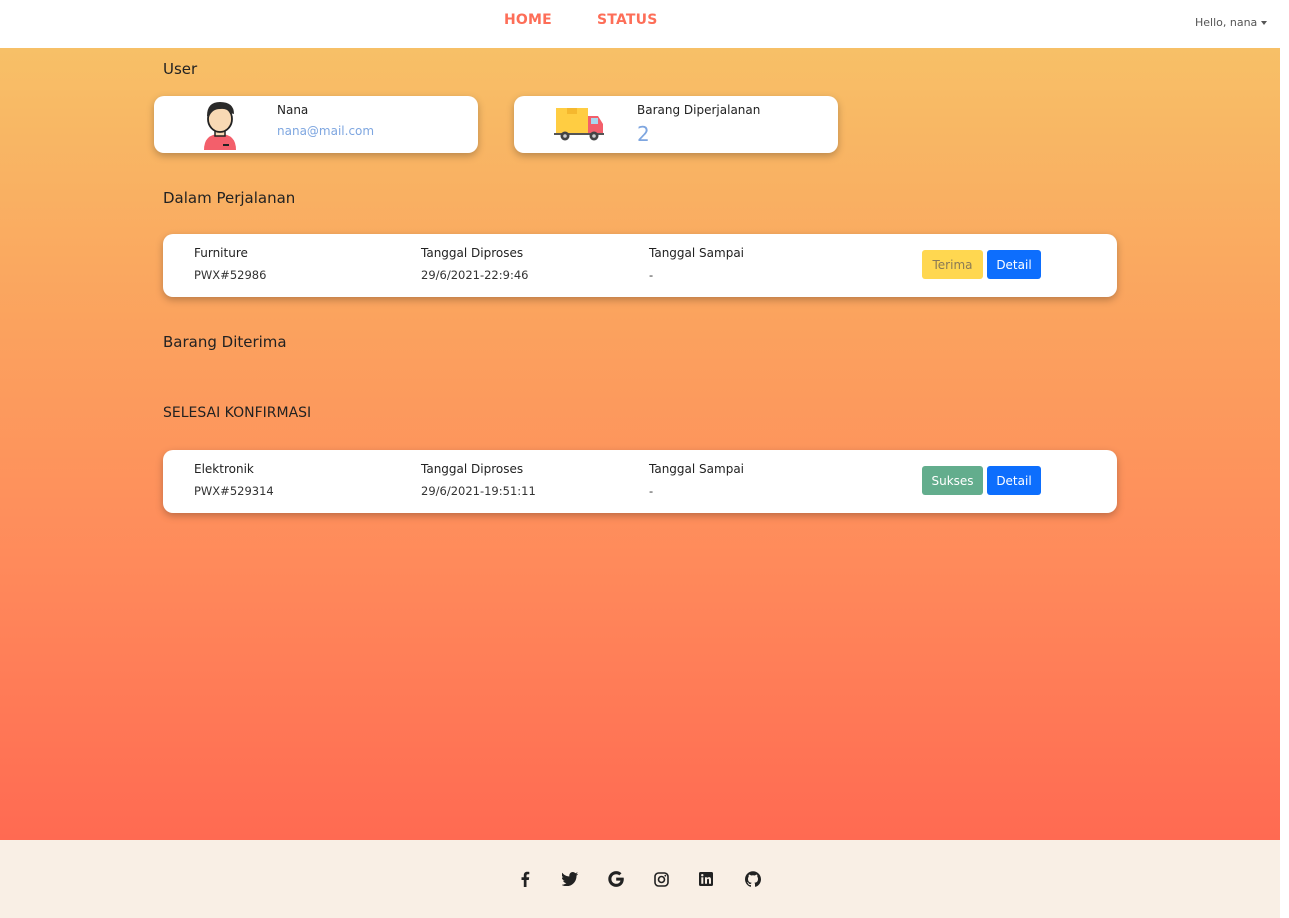 The height and width of the screenshot is (918, 1289). Describe the element at coordinates (475, 275) in the screenshot. I see `processed-date: 29/6/2021-22:9:46` at that location.